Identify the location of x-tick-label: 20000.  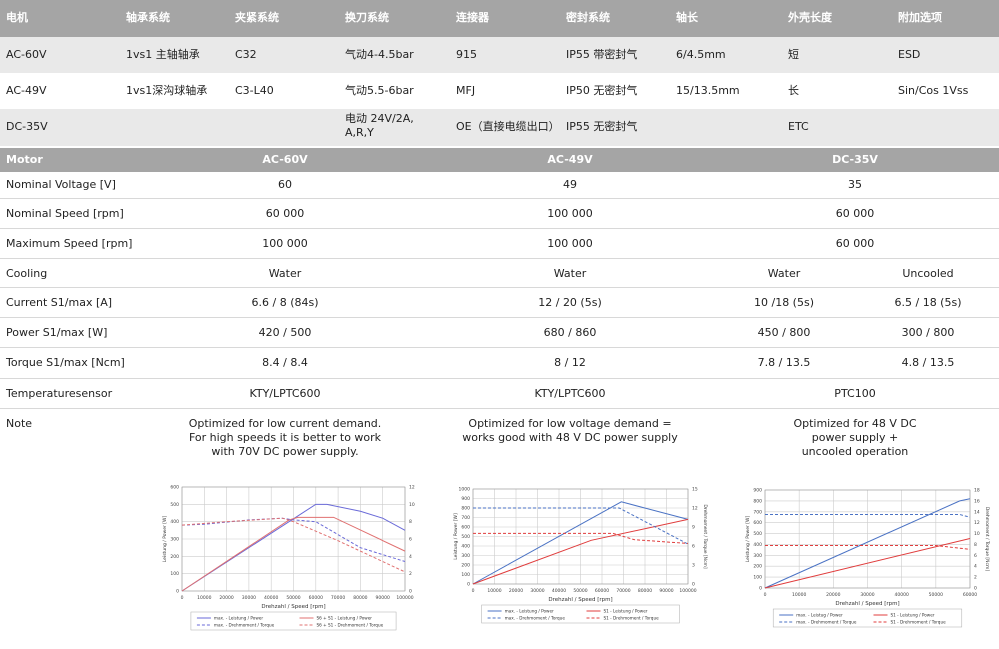
(226, 598).